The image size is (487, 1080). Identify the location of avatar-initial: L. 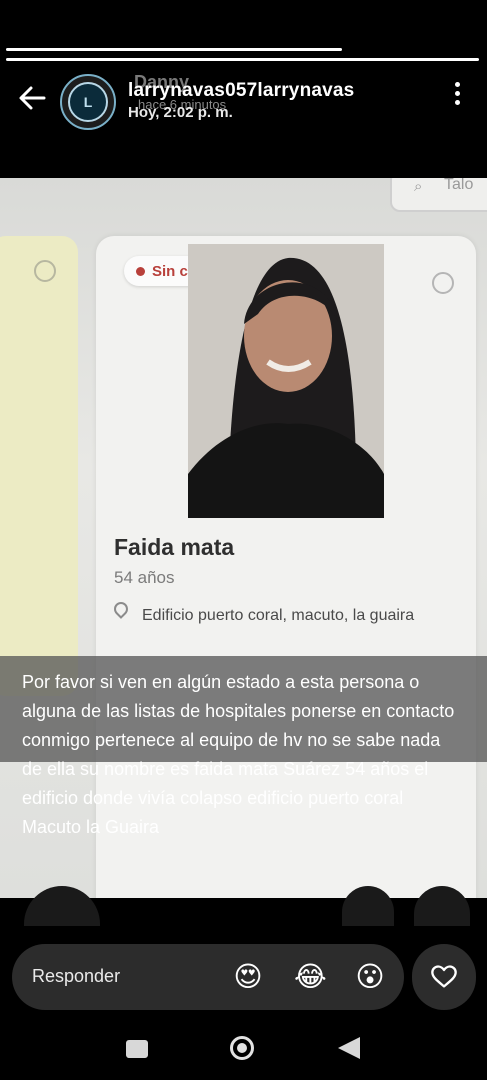
(88, 102).